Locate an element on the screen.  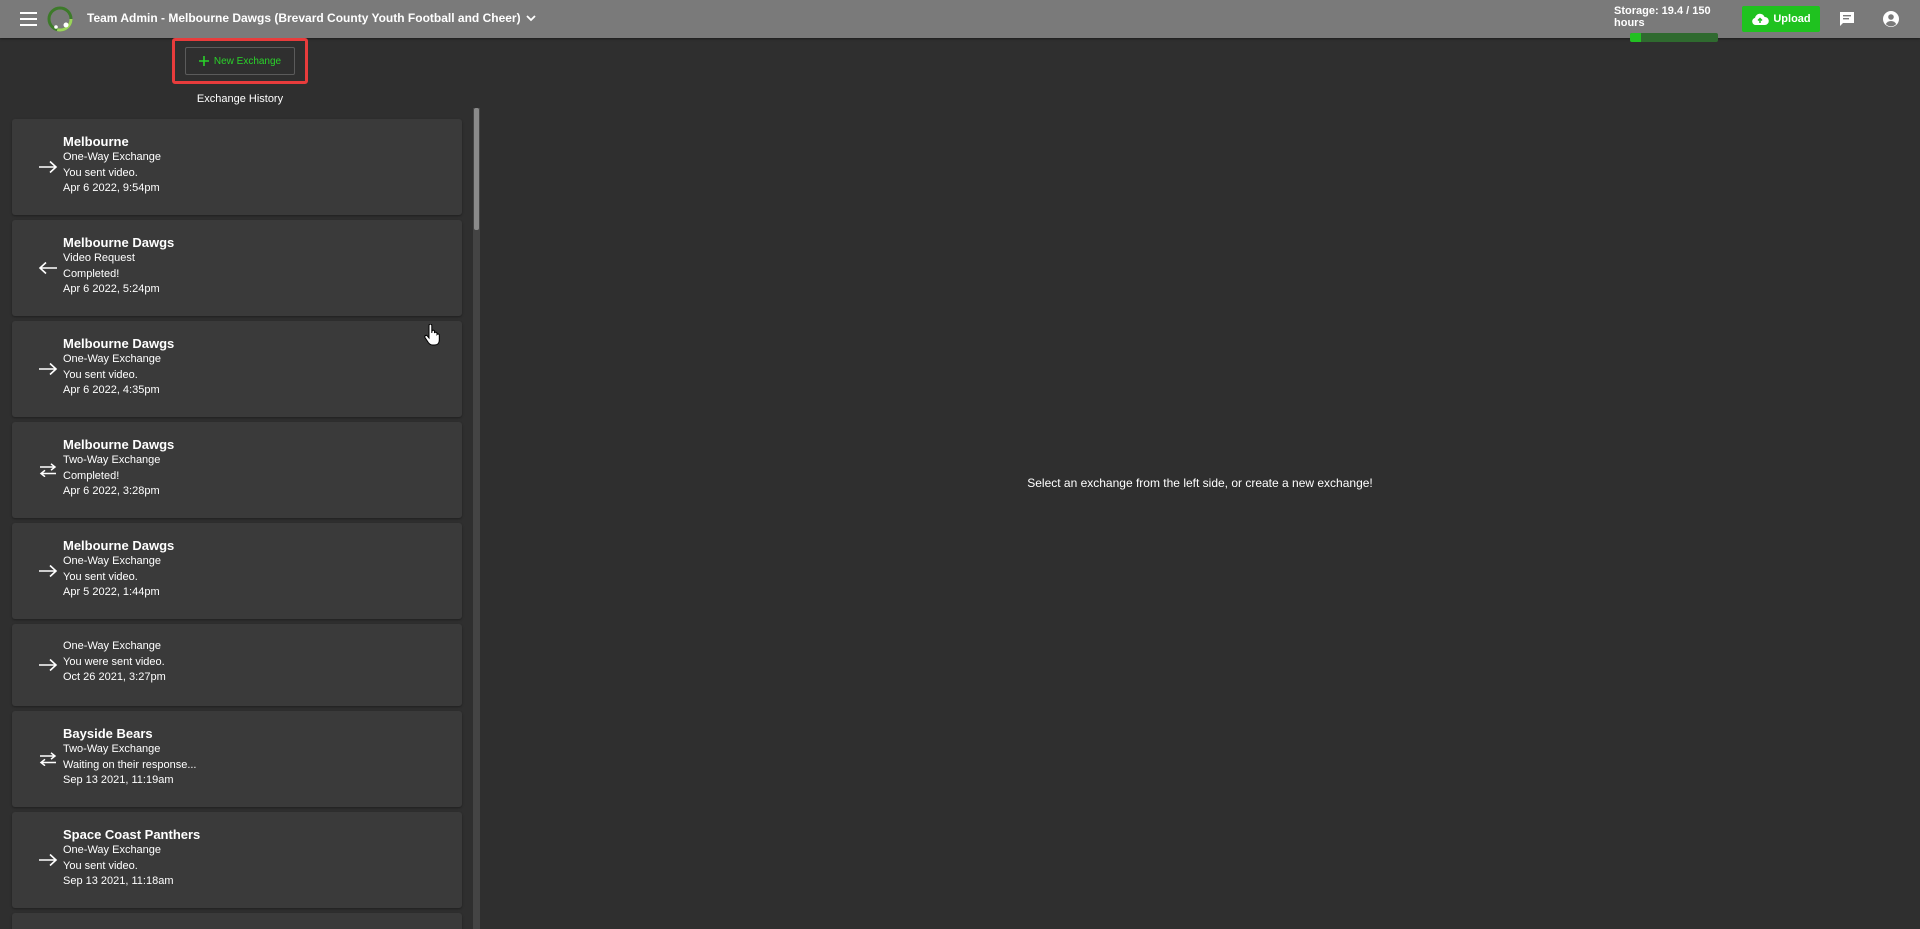
exchange-date: Apr 6 2022, 4:35pm is located at coordinates (111, 390).